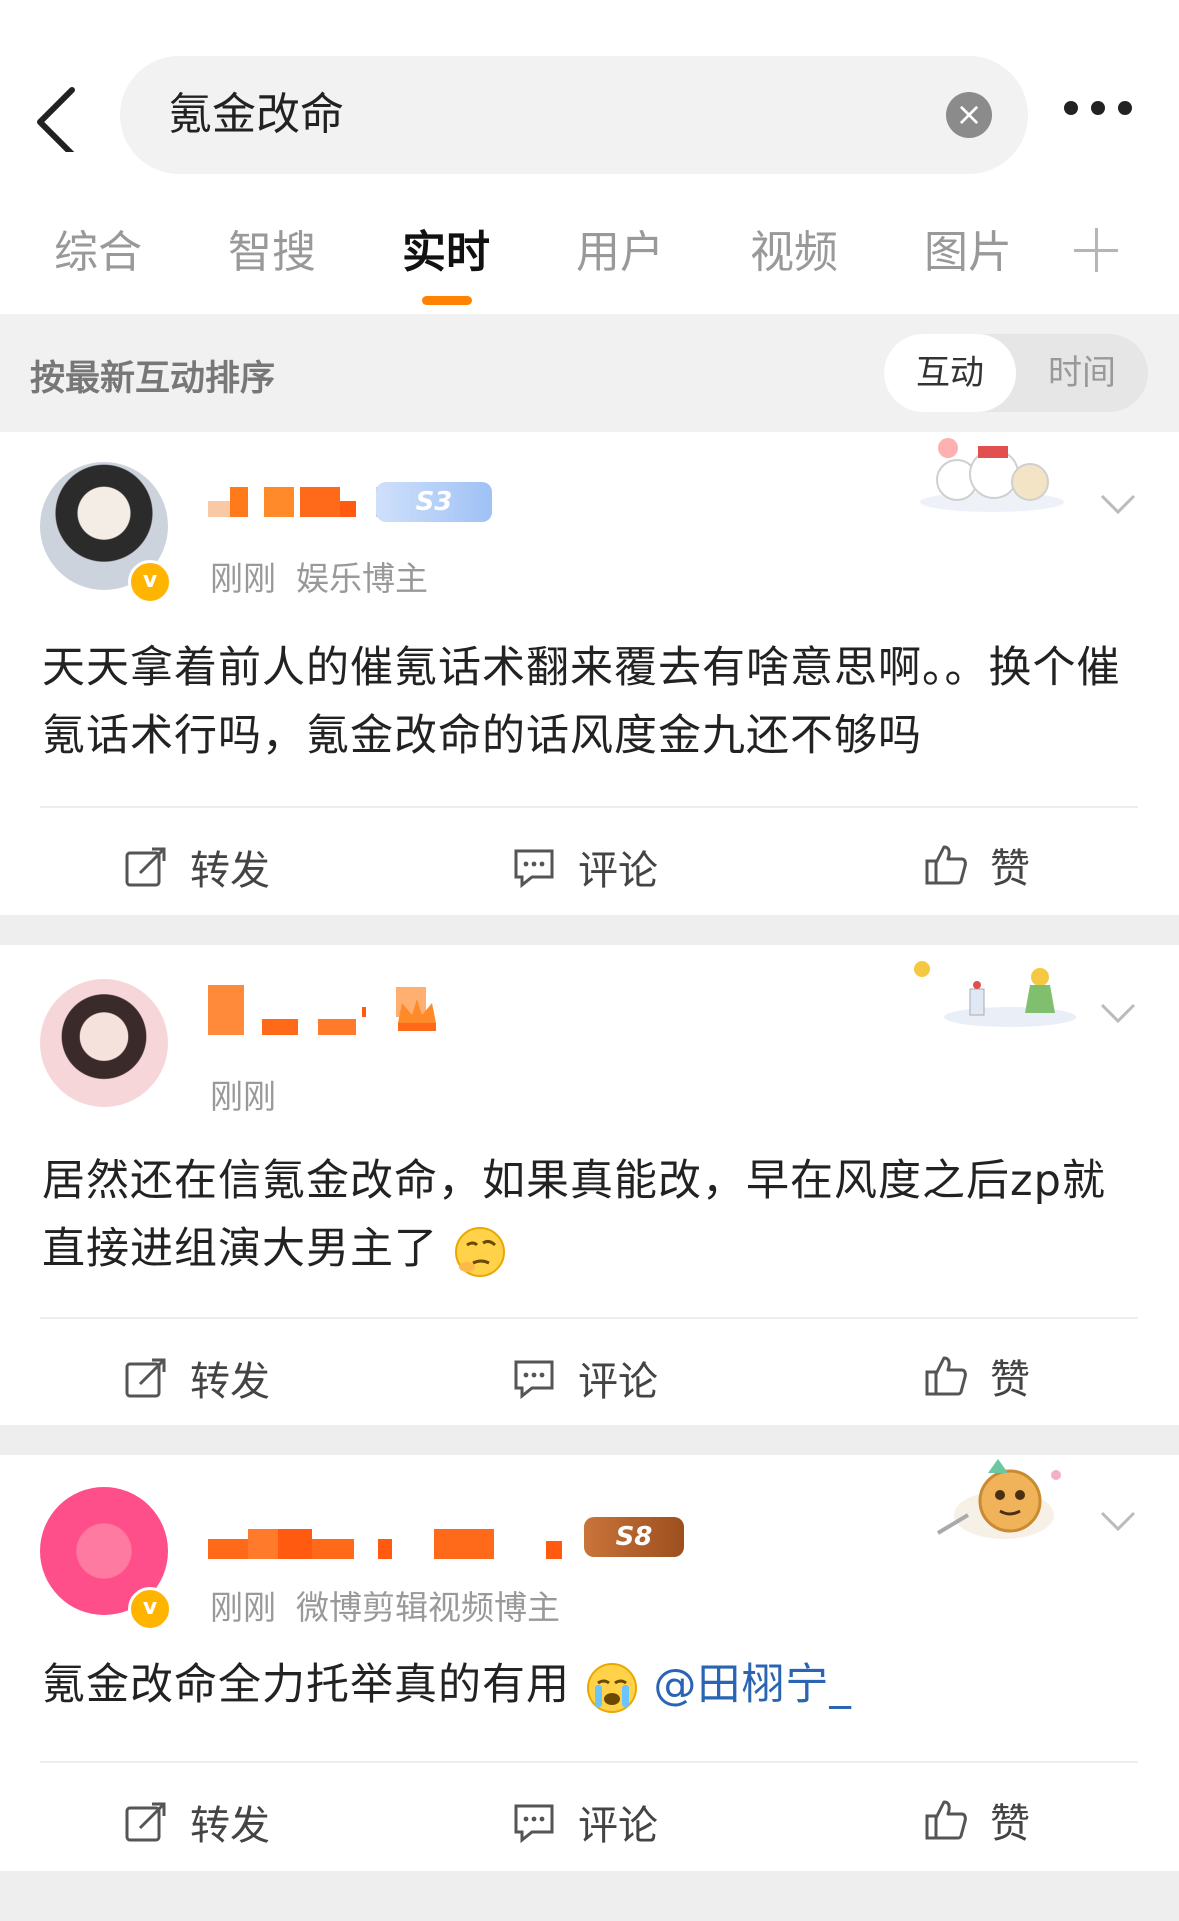 Image resolution: width=1179 pixels, height=1921 pixels. What do you see at coordinates (1008, 1500) in the screenshot?
I see `cookie-decoration-icon` at bounding box center [1008, 1500].